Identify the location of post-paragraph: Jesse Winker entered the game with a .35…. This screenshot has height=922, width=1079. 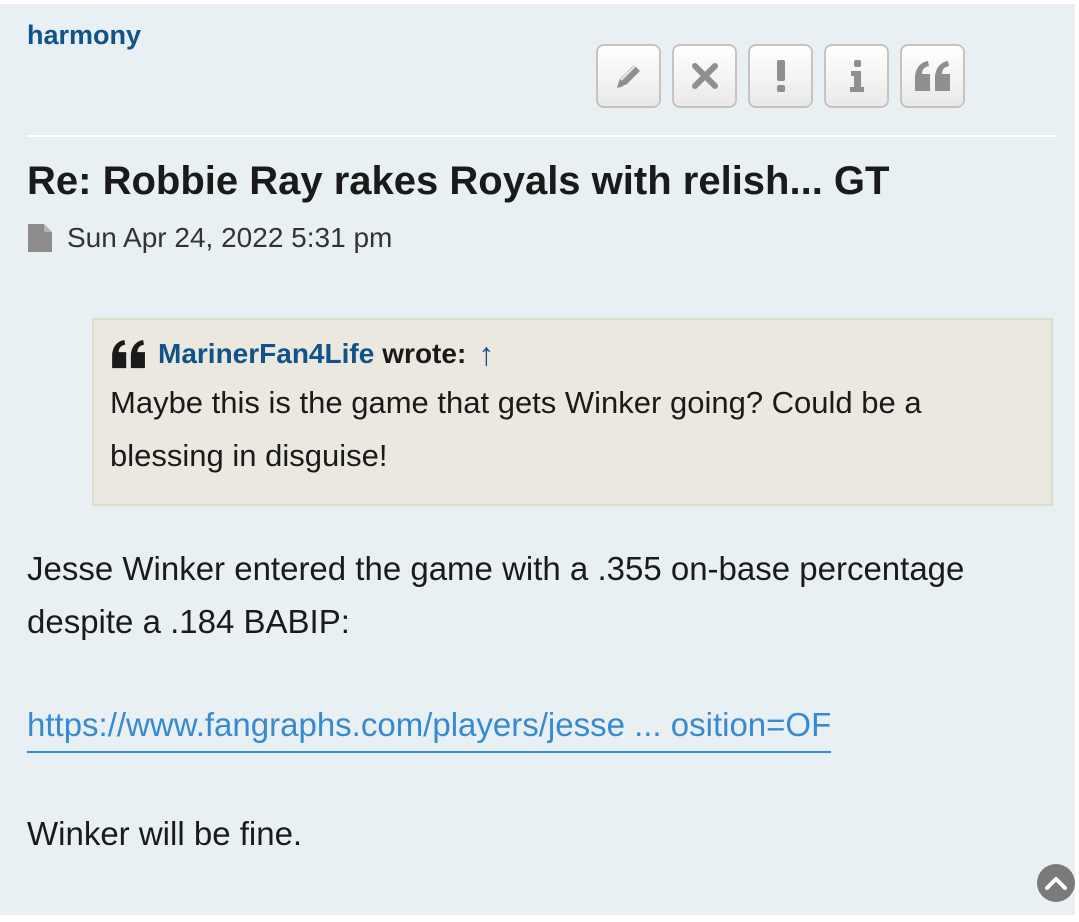
(496, 595).